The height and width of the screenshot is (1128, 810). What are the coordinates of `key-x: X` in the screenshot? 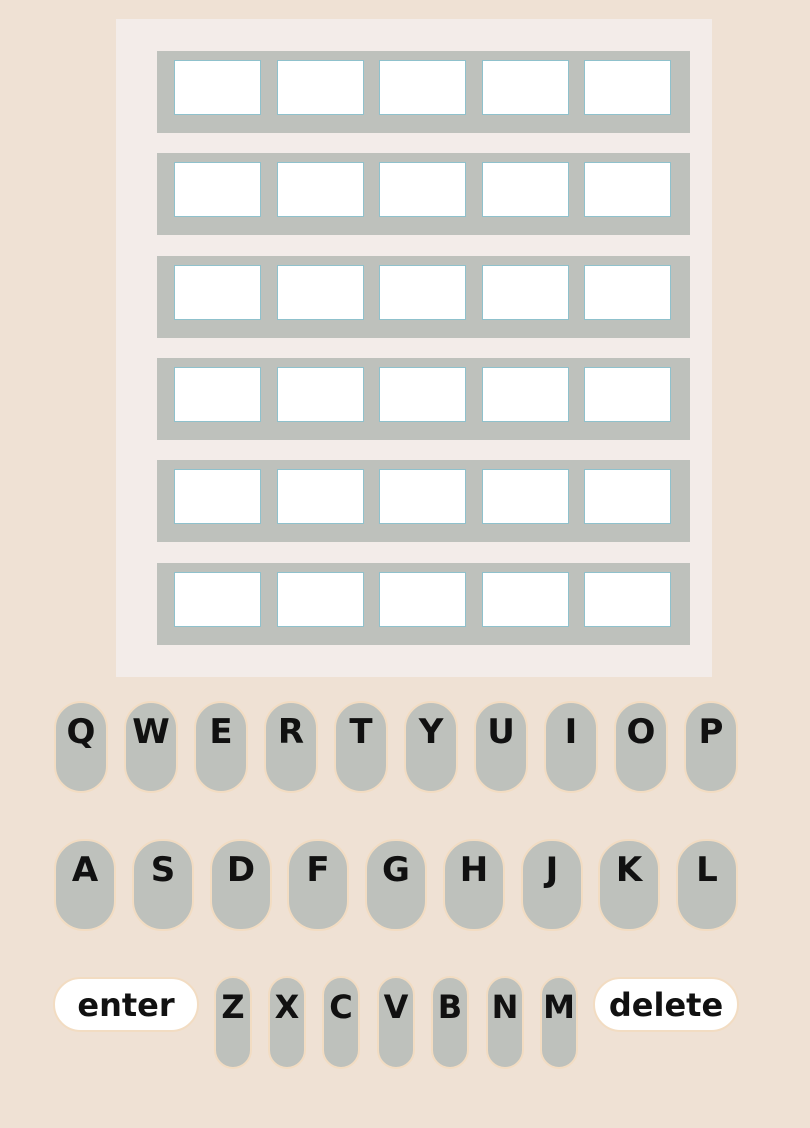 It's located at (287, 1022).